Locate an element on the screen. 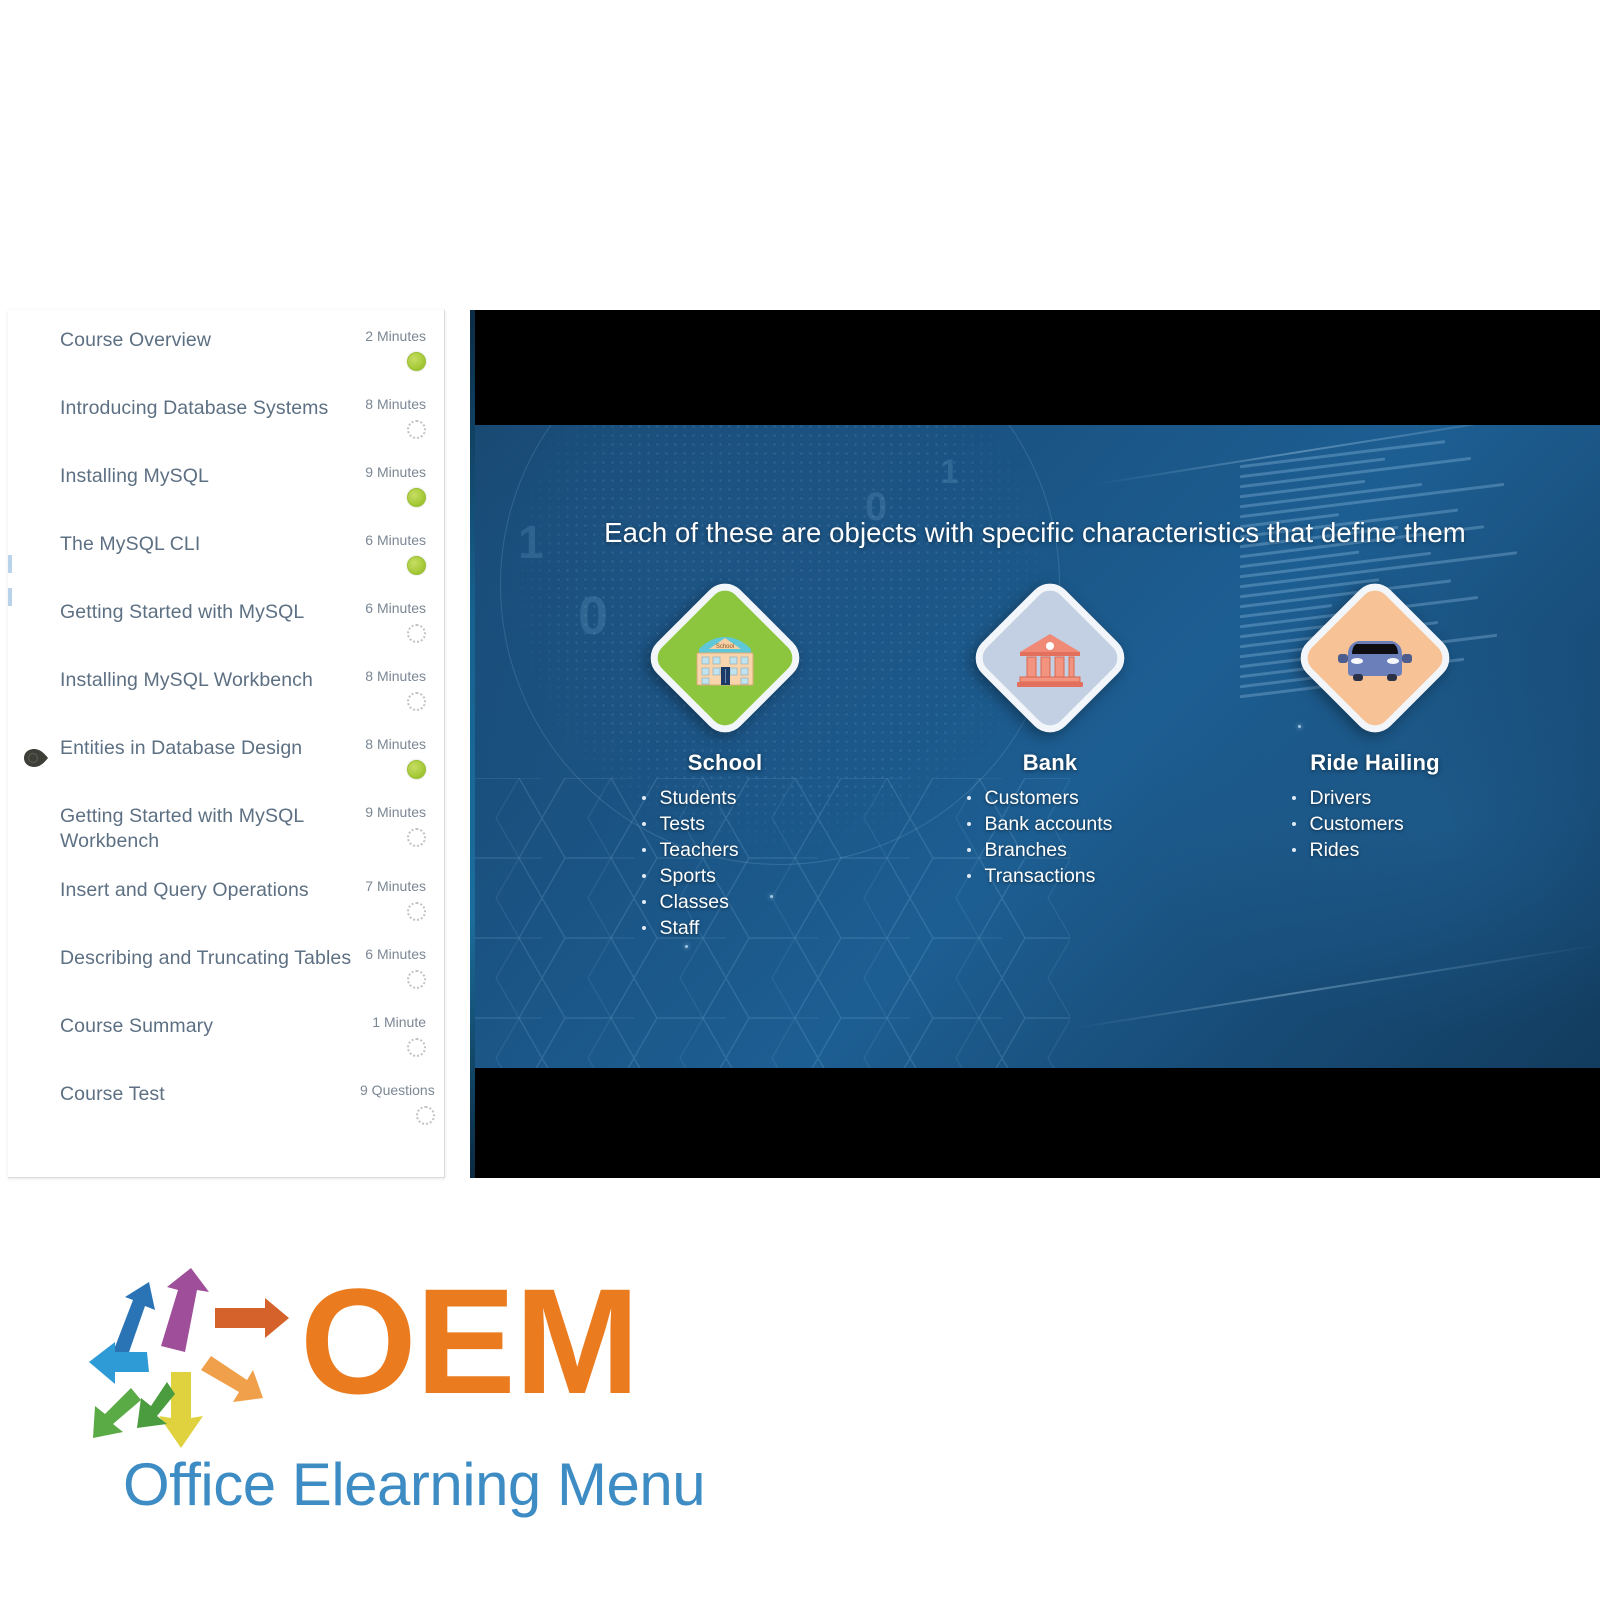  card-bullet-item: Students is located at coordinates (725, 798).